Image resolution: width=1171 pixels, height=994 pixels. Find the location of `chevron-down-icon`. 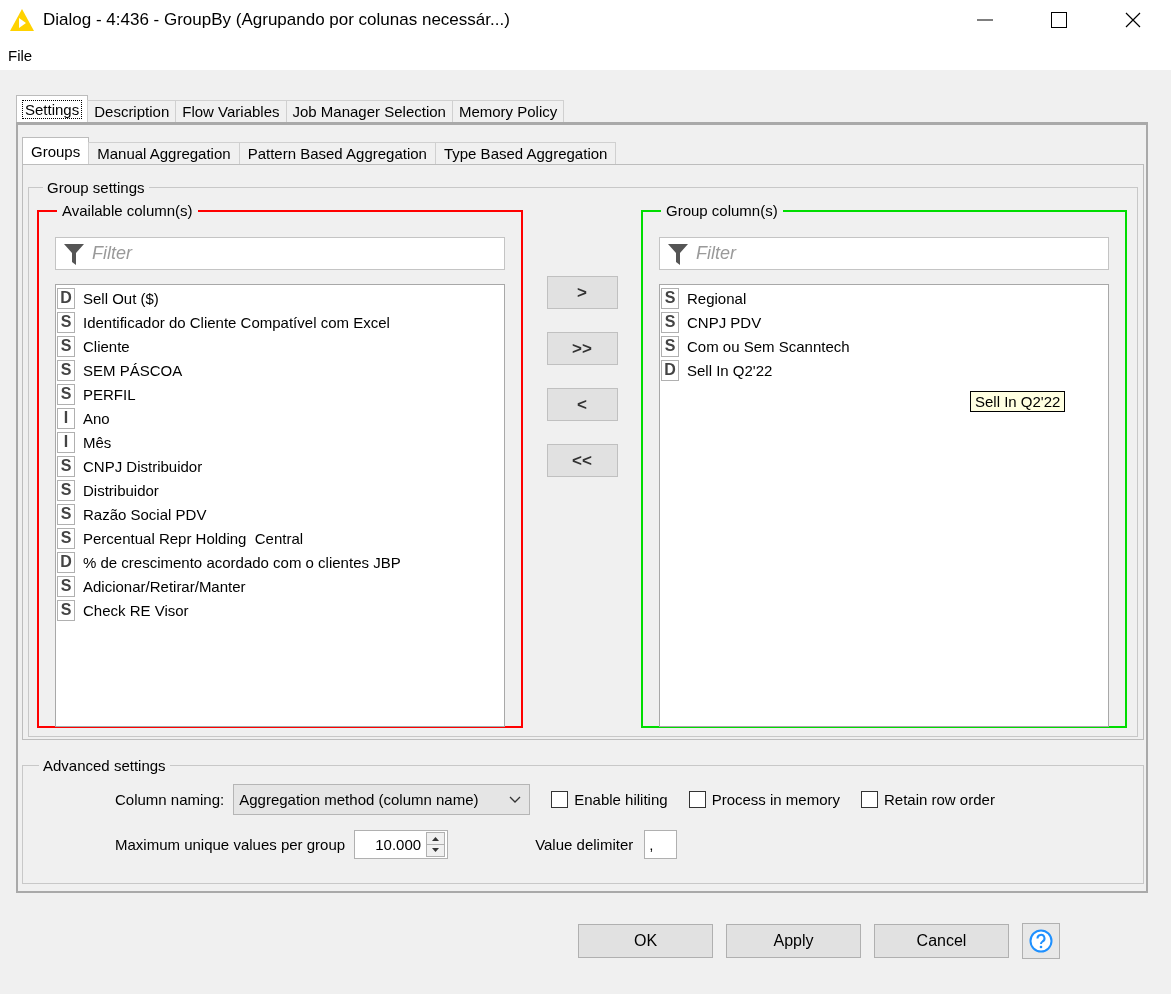

chevron-down-icon is located at coordinates (515, 799).